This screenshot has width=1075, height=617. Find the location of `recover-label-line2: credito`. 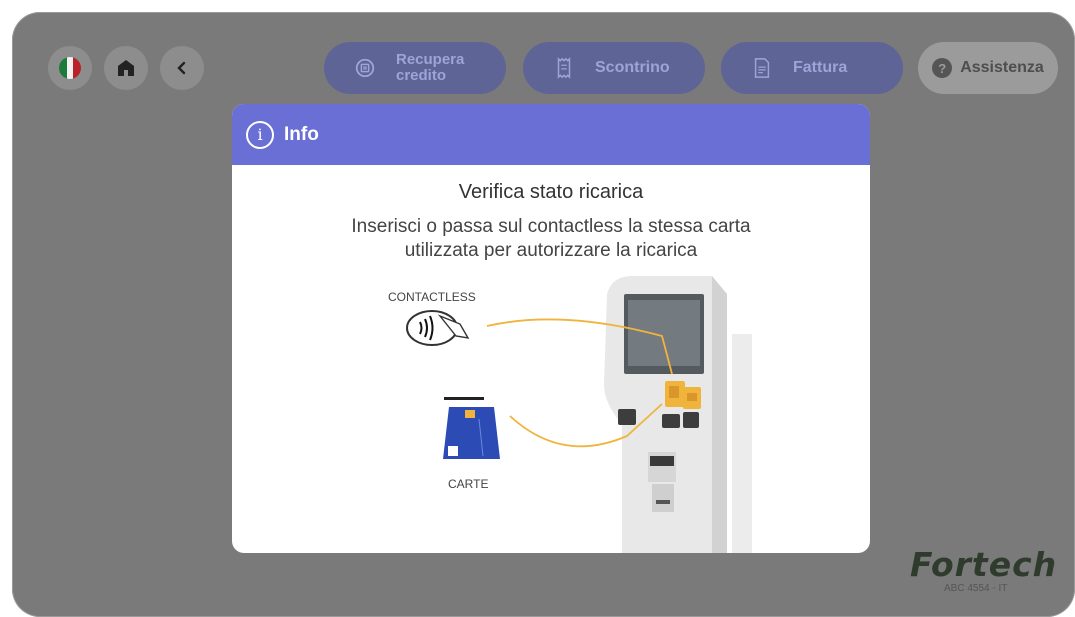

recover-label-line2: credito is located at coordinates (421, 75).